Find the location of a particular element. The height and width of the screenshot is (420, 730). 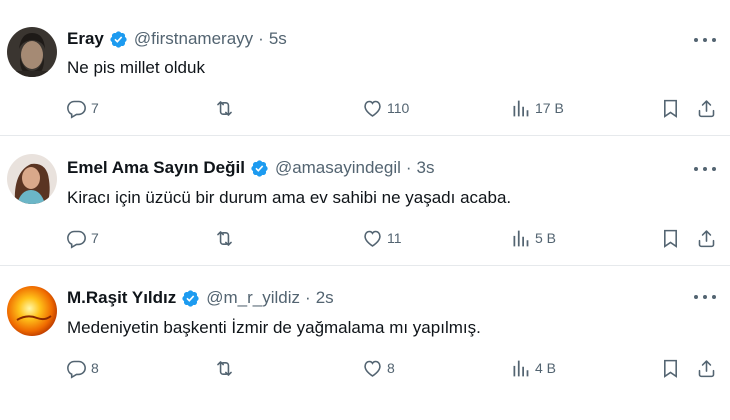

like-button: 8 is located at coordinates (378, 368).